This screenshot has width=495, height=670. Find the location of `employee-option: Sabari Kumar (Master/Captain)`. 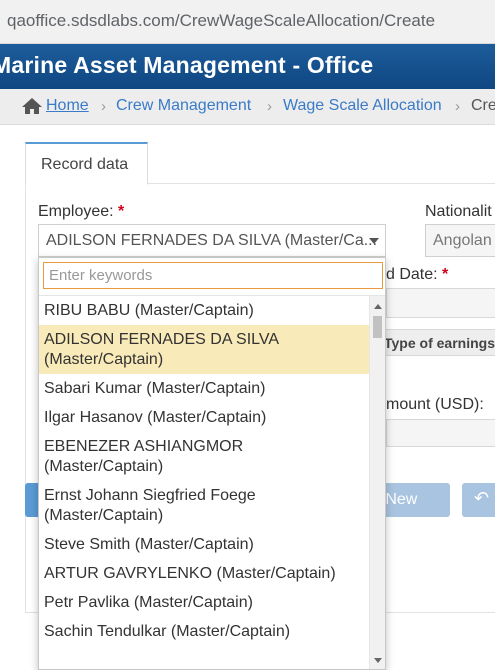

employee-option: Sabari Kumar (Master/Captain) is located at coordinates (204, 388).